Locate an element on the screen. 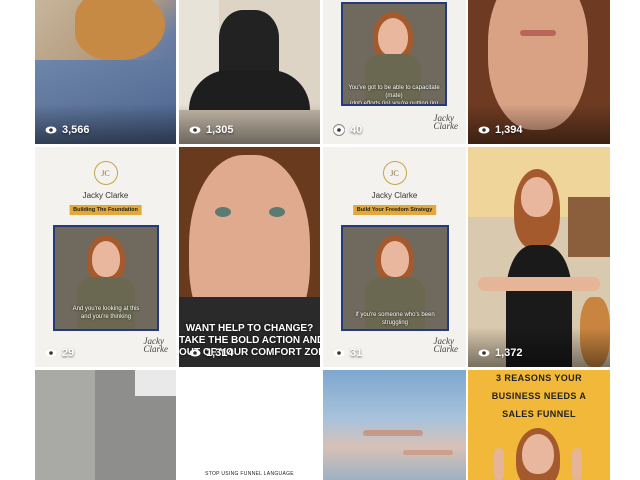 This screenshot has height=480, width=640. view-count-label: 31 is located at coordinates (356, 353).